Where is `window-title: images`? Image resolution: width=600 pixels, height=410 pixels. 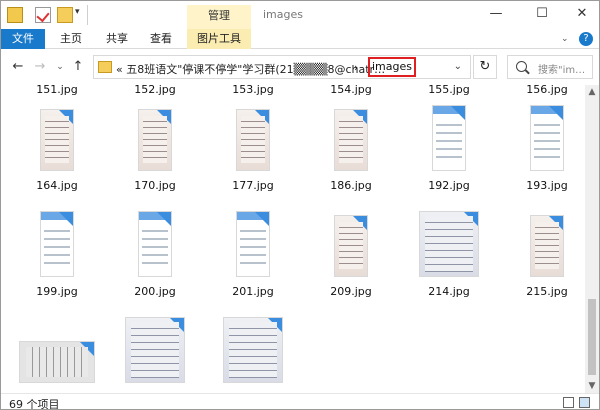 window-title: images is located at coordinates (283, 14).